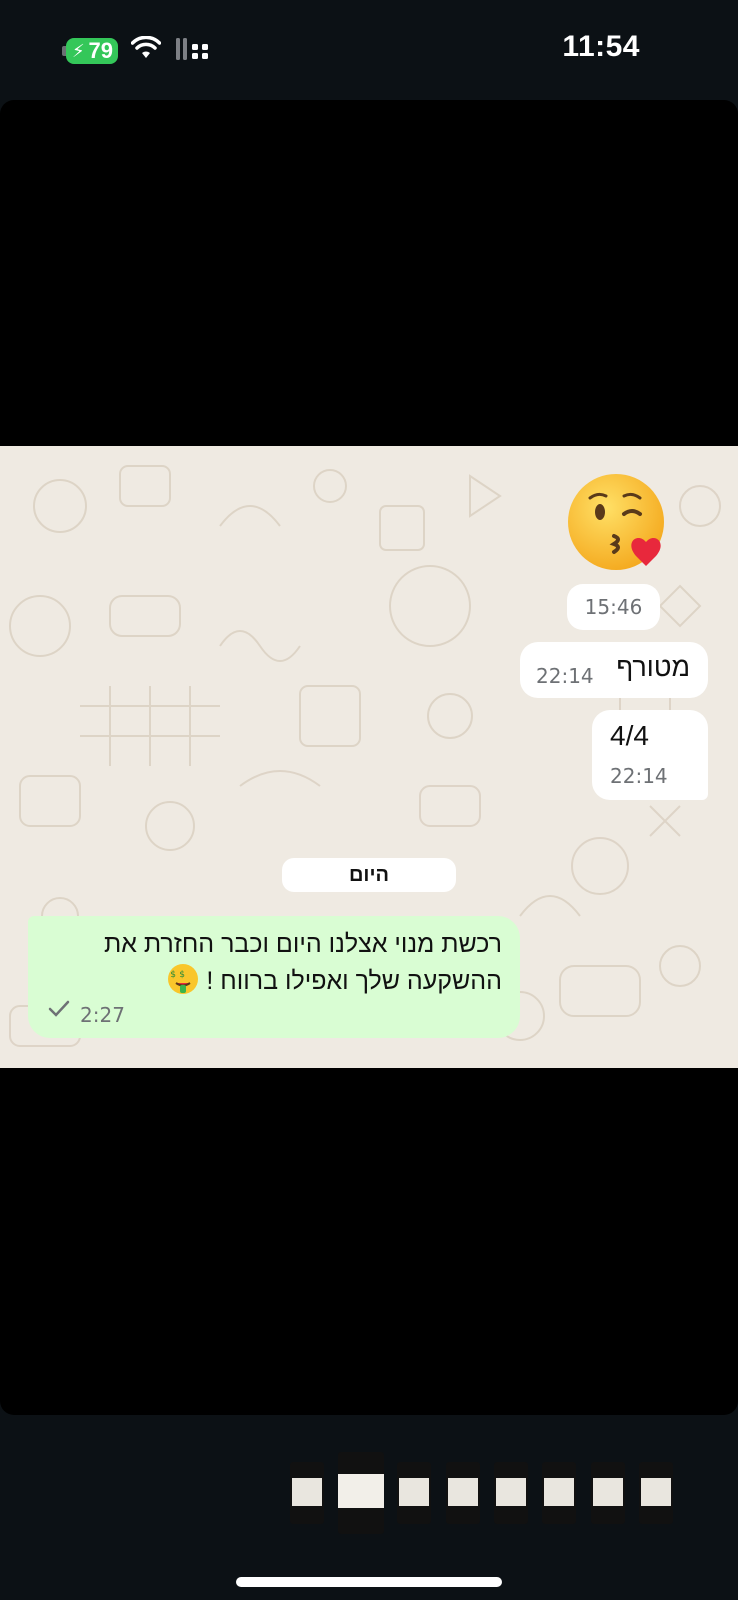 The width and height of the screenshot is (738, 1600). Describe the element at coordinates (192, 49) in the screenshot. I see `cellular-signal-icon` at that location.